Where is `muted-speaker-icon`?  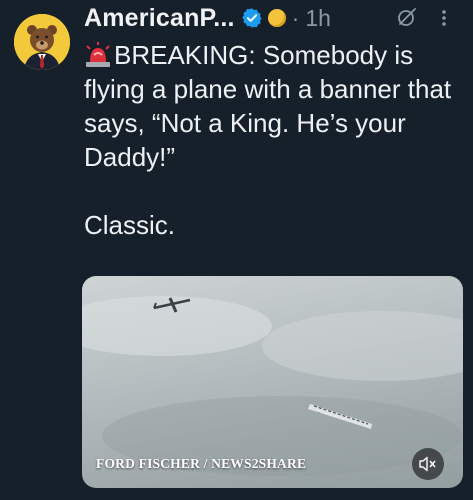 muted-speaker-icon is located at coordinates (427, 464).